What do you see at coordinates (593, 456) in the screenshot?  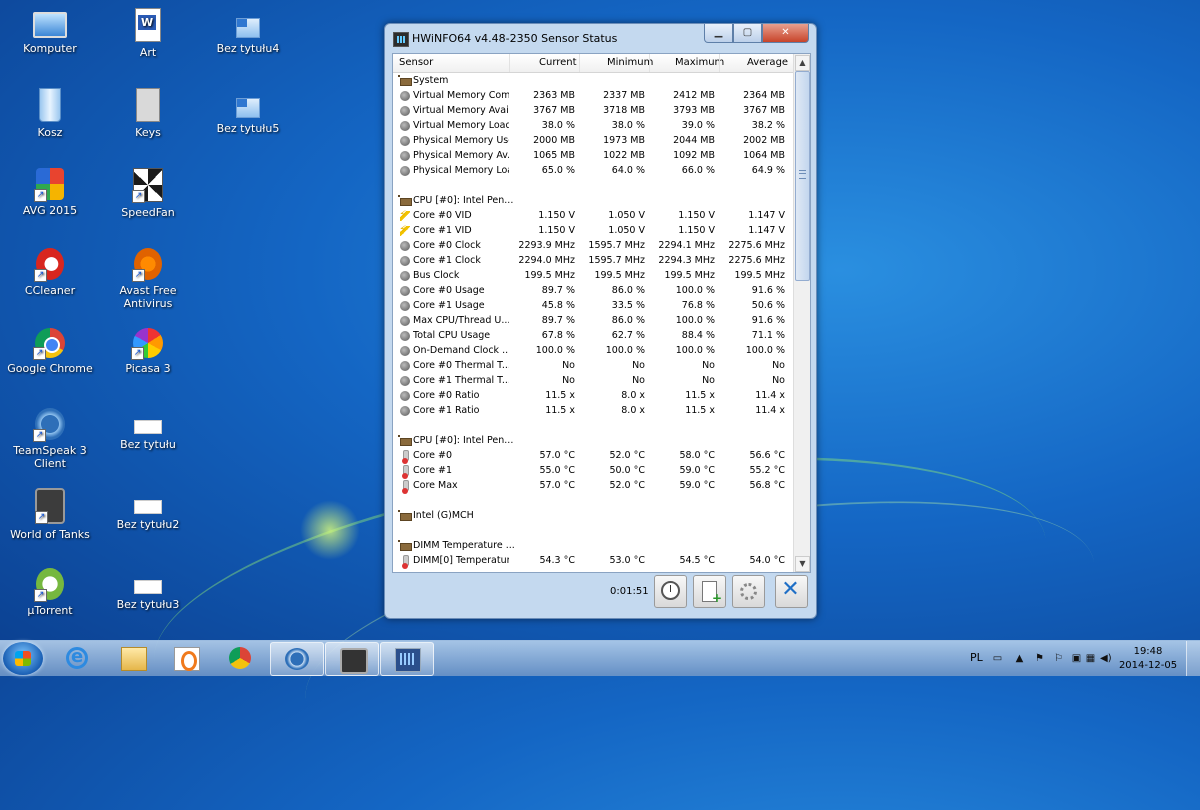 I see `sensor-row: Core #0 57.0 °C 52.0 °C 58.0 °C 56.6 °C` at bounding box center [593, 456].